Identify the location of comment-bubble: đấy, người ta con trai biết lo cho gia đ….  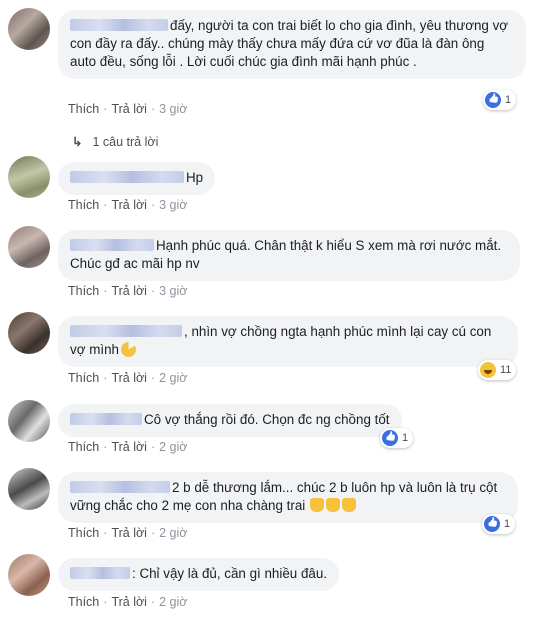
(292, 44).